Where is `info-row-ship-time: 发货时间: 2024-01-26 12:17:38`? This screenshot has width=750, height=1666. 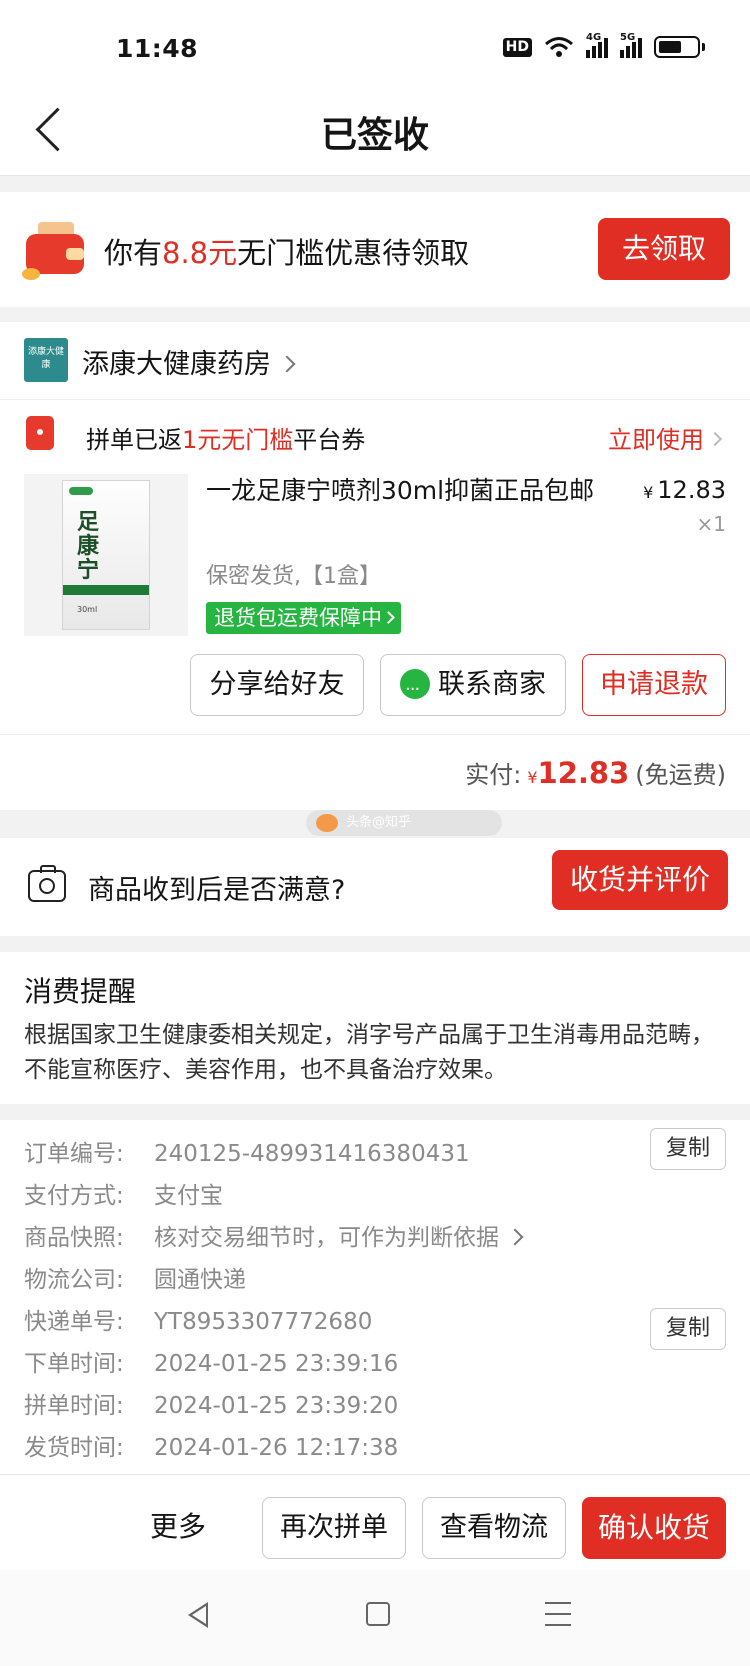 info-row-ship-time: 发货时间: 2024-01-26 12:17:38 is located at coordinates (211, 1448).